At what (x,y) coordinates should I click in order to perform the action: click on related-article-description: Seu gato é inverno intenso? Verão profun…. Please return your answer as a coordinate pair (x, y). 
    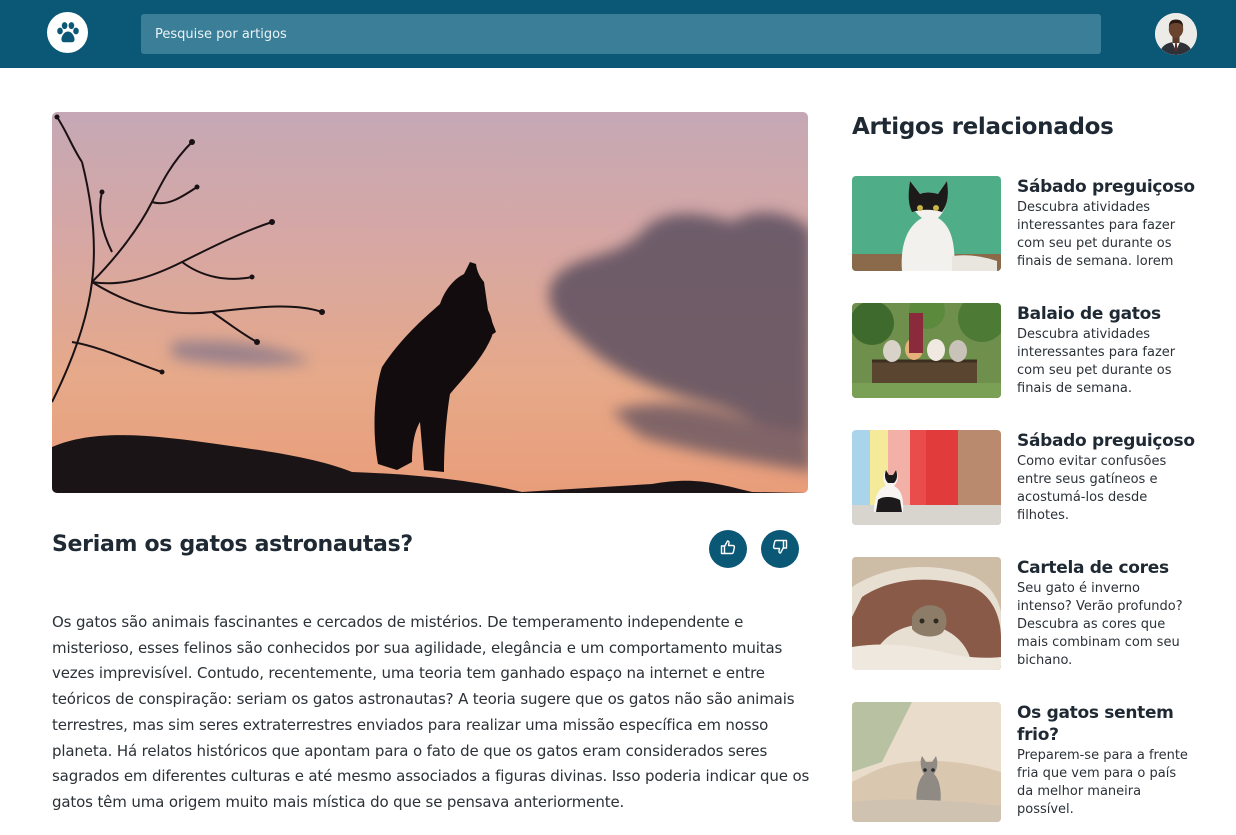
    Looking at the image, I should click on (1100, 624).